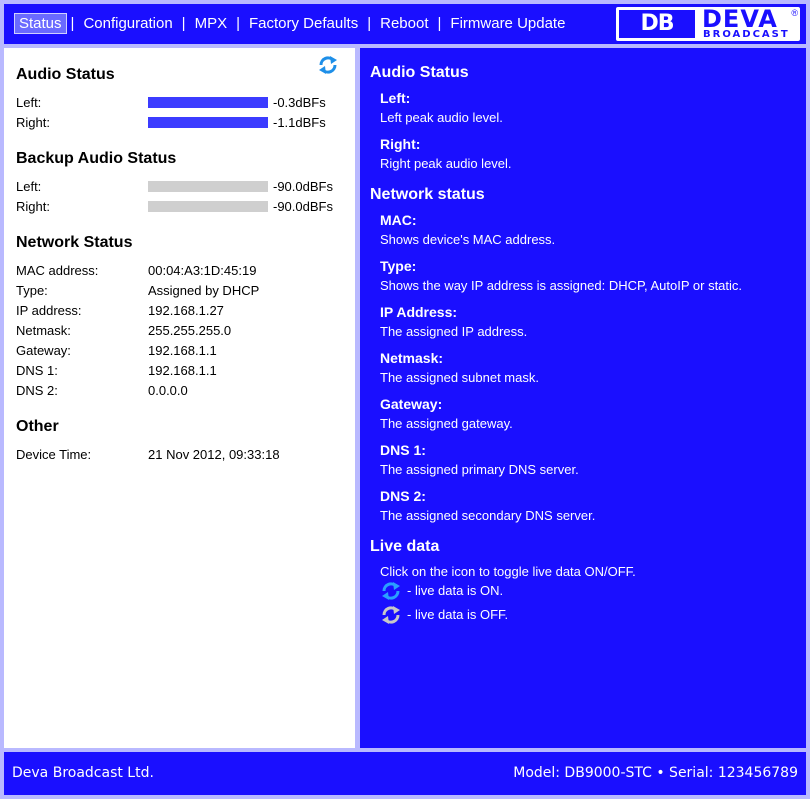  I want to click on logo-mark: DB, so click(657, 24).